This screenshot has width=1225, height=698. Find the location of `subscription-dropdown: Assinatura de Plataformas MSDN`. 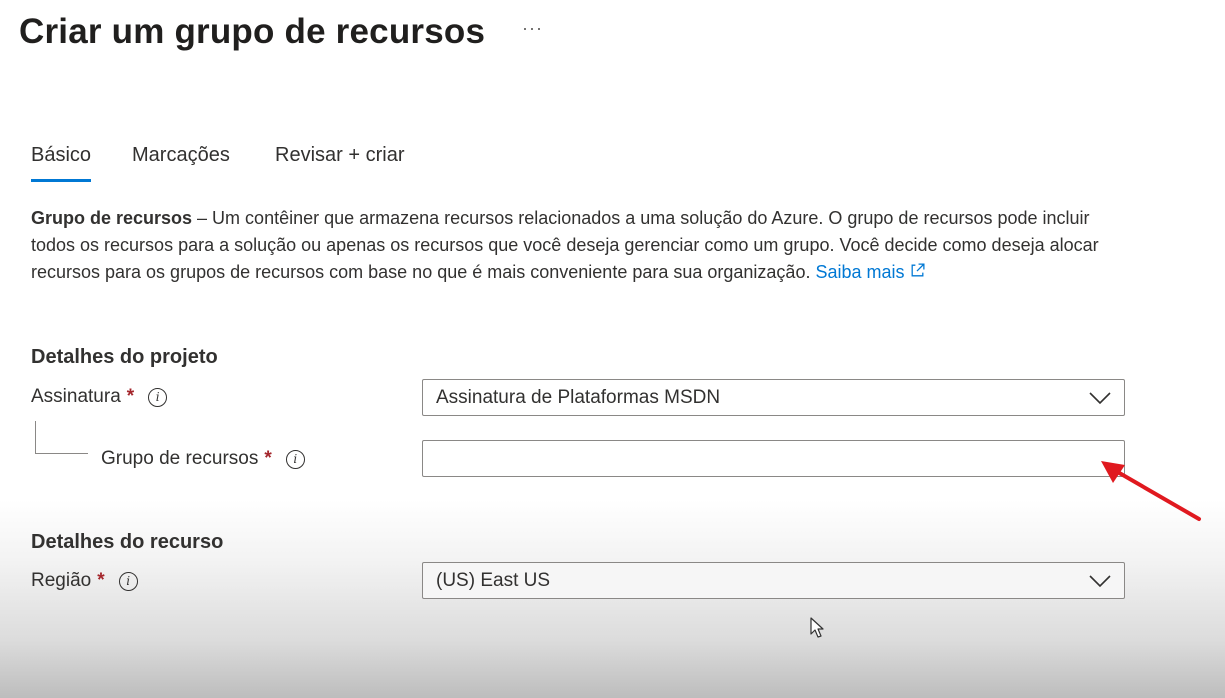

subscription-dropdown: Assinatura de Plataformas MSDN is located at coordinates (773, 397).